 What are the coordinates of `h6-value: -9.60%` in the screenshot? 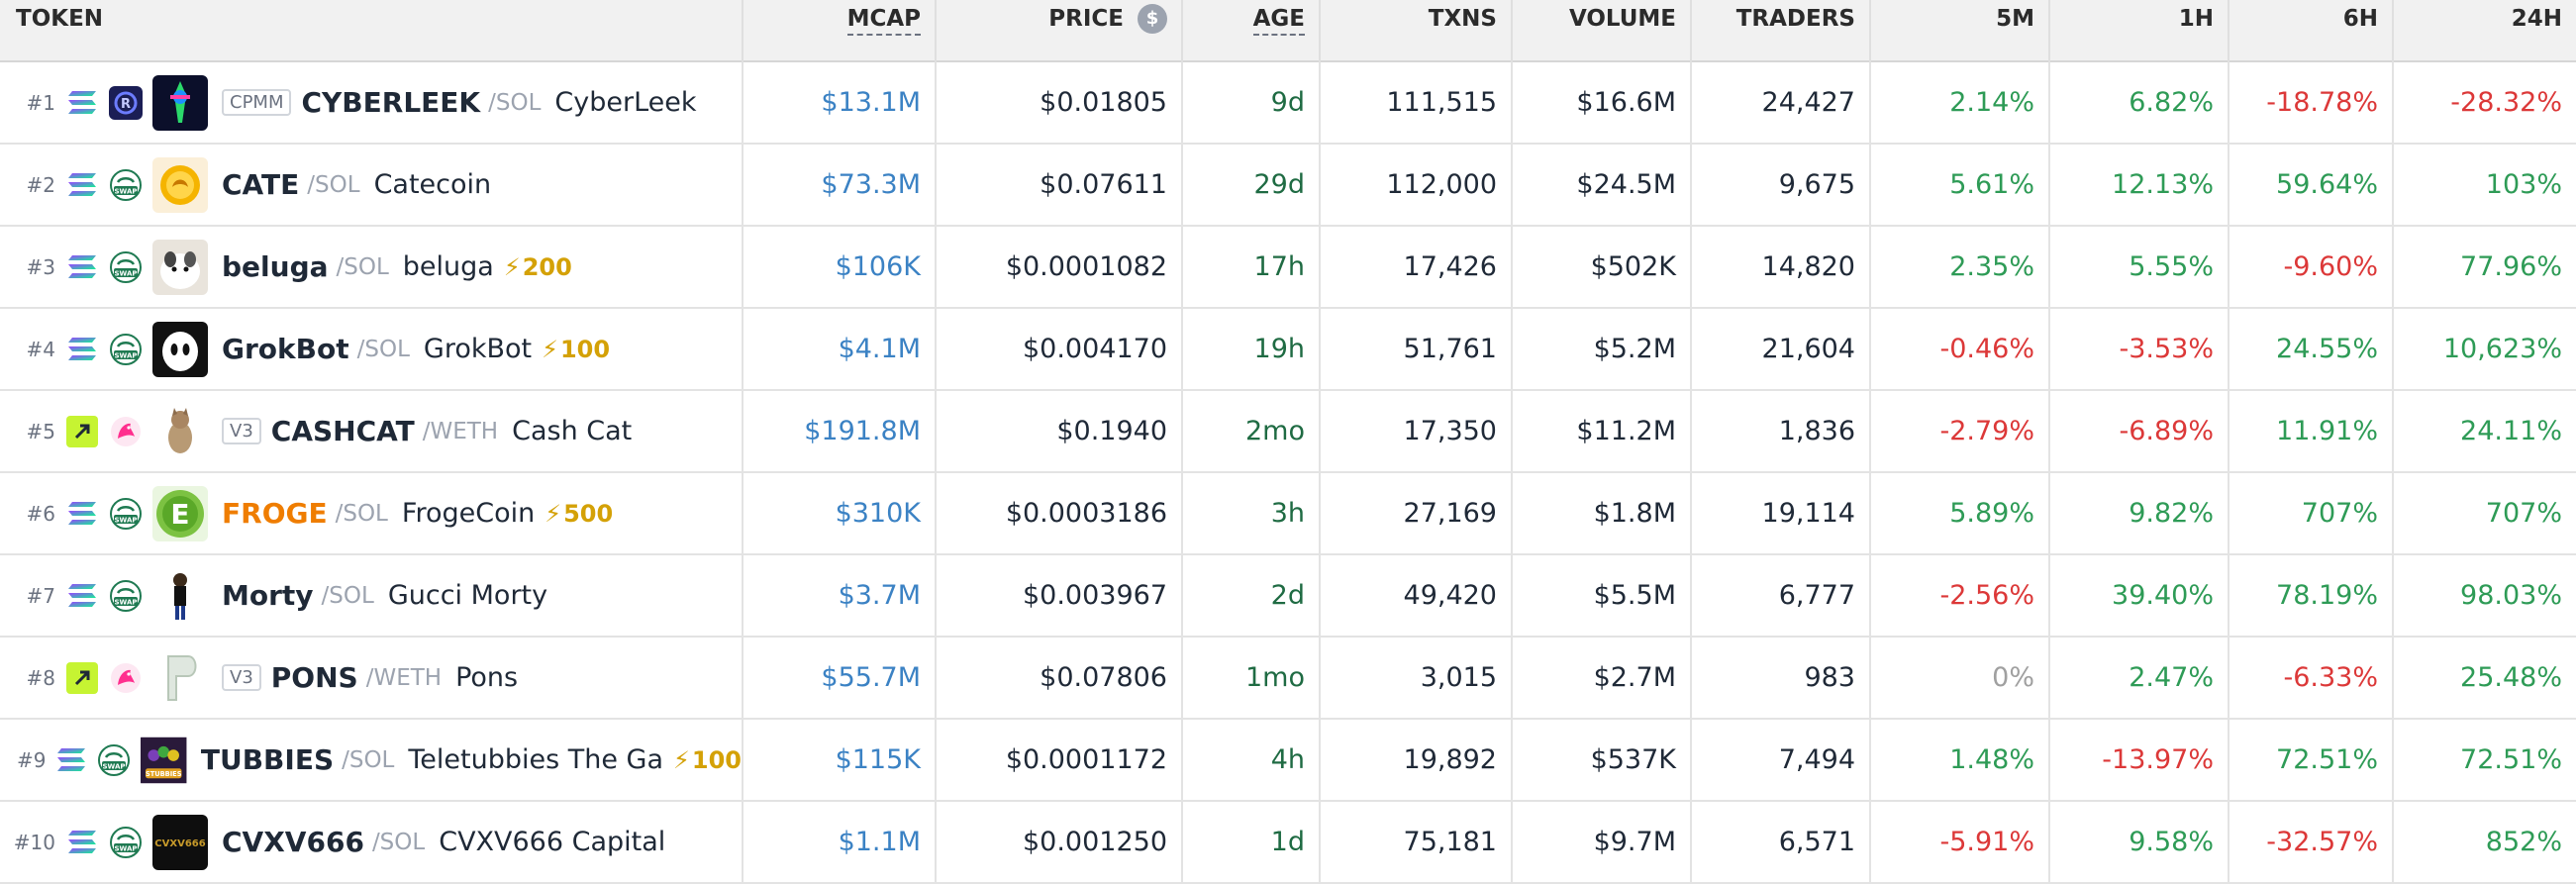 It's located at (2331, 266).